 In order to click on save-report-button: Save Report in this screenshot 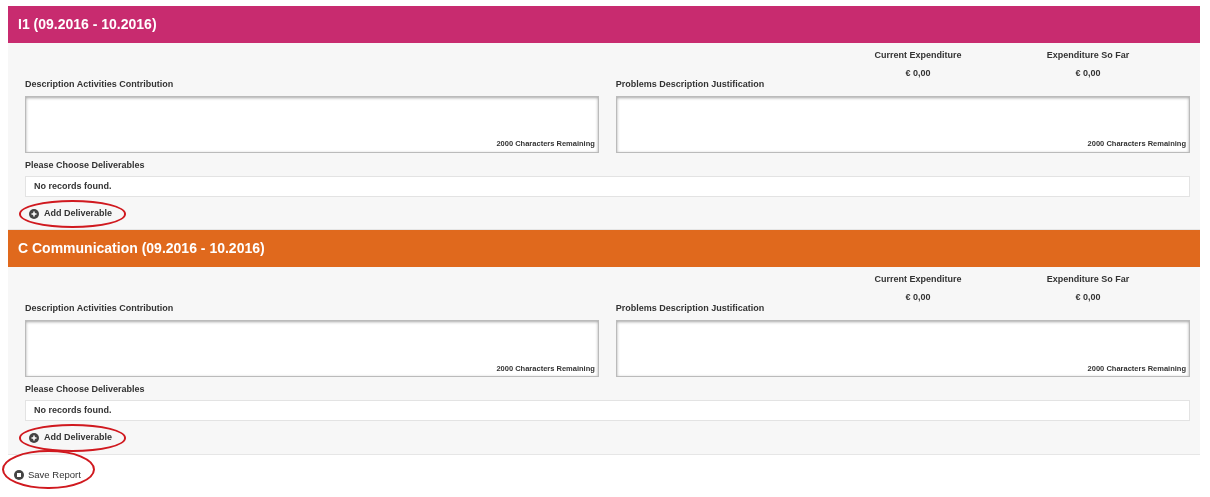, I will do `click(47, 474)`.